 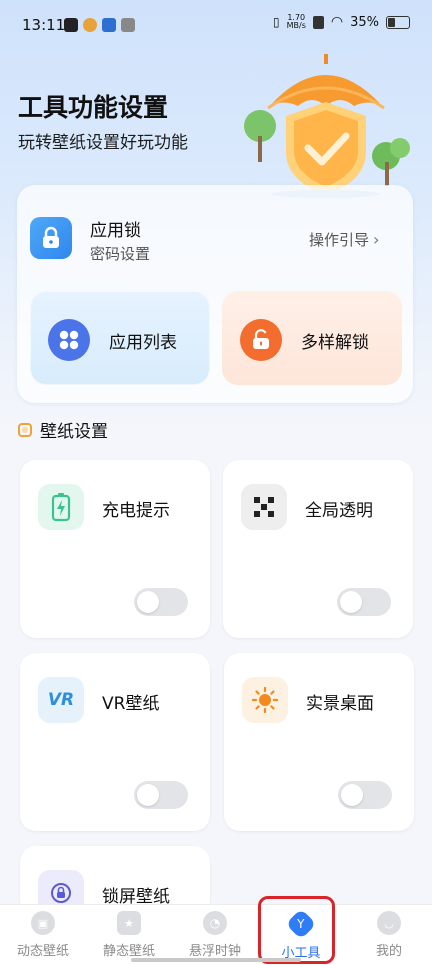 What do you see at coordinates (90, 25) in the screenshot?
I see `weibo-icon` at bounding box center [90, 25].